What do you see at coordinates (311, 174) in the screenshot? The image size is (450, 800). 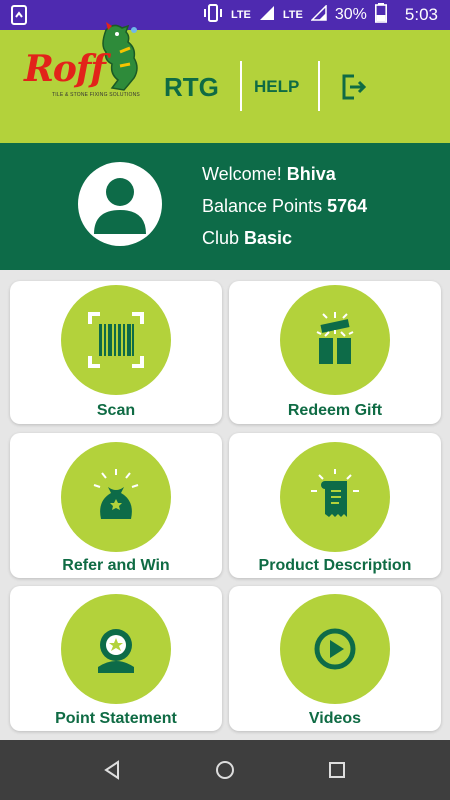 I see `user-name: Bhiva` at bounding box center [311, 174].